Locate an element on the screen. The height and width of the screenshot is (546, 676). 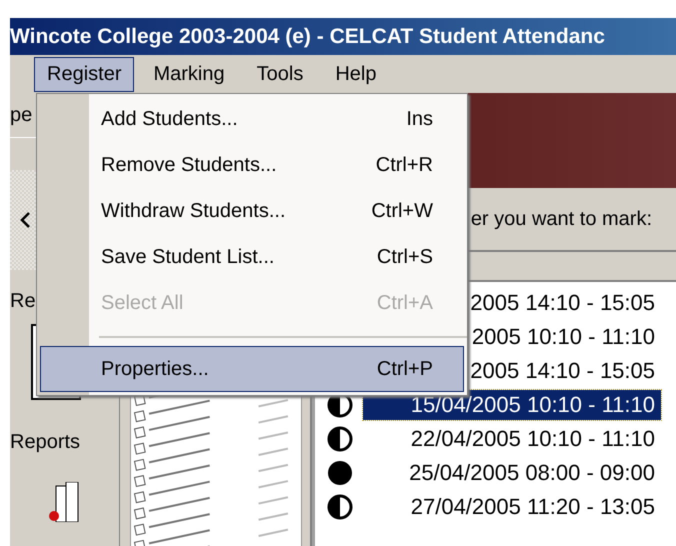
menu-item: Withdraw Students... Ctrl+W is located at coordinates (252, 211).